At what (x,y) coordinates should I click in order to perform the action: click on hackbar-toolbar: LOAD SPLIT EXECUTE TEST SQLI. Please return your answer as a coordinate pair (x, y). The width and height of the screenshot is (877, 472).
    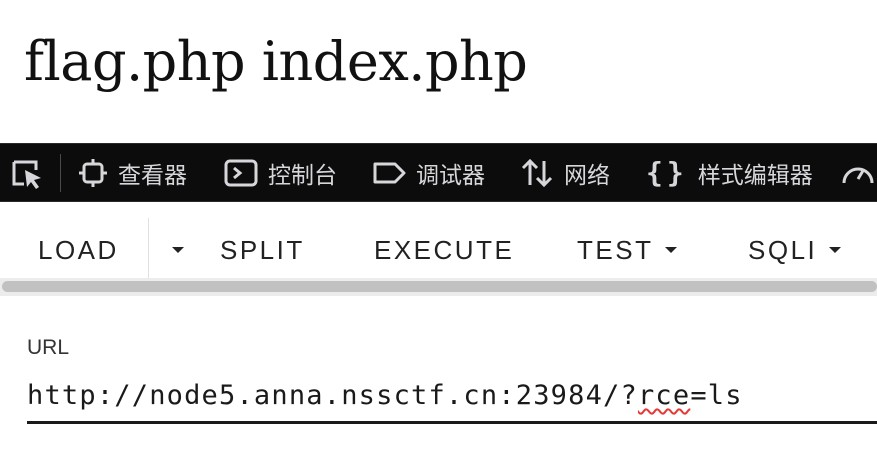
    Looking at the image, I should click on (438, 250).